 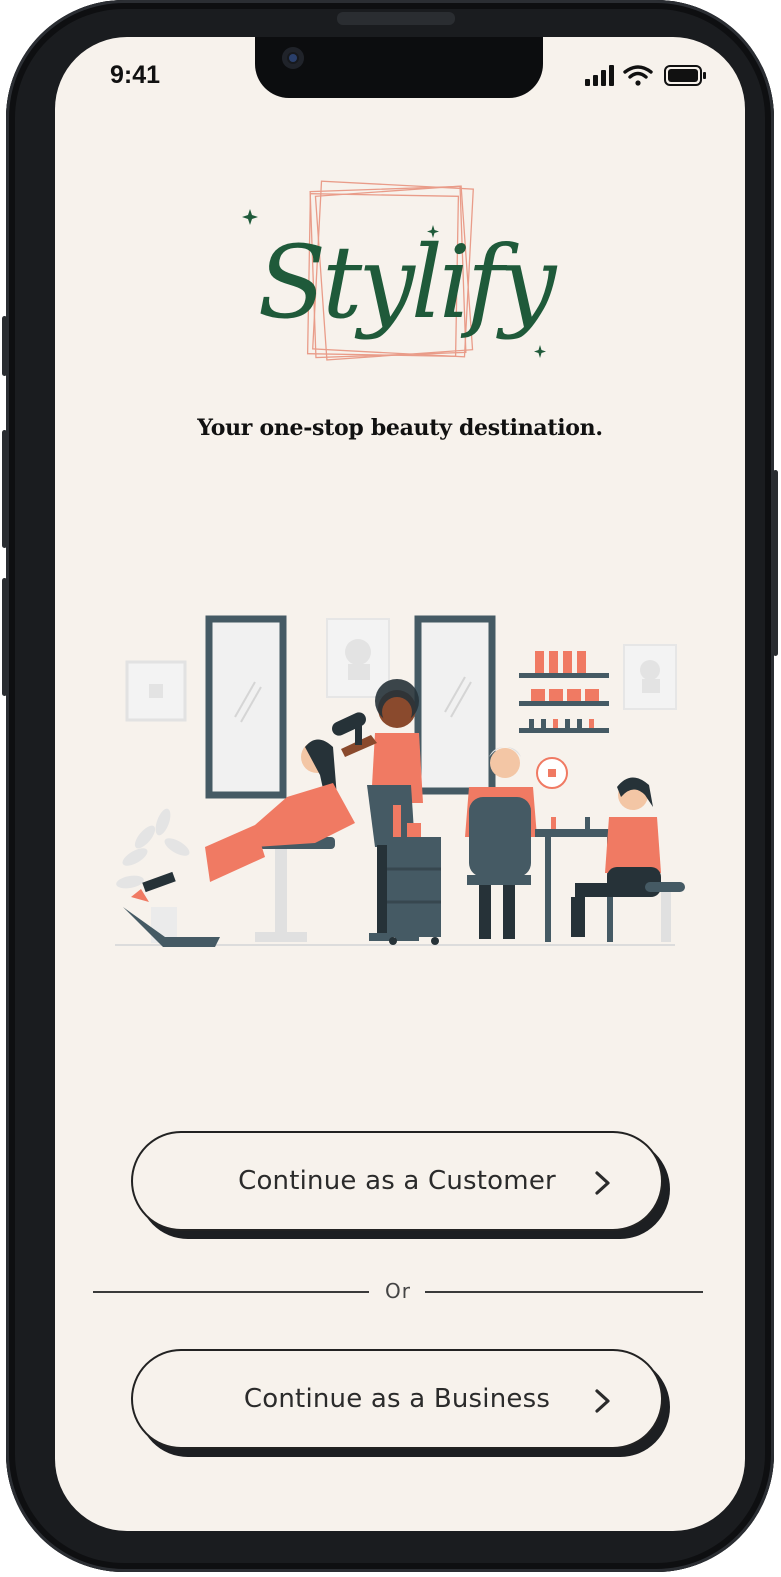 What do you see at coordinates (564, 692) in the screenshot?
I see `product-shelves` at bounding box center [564, 692].